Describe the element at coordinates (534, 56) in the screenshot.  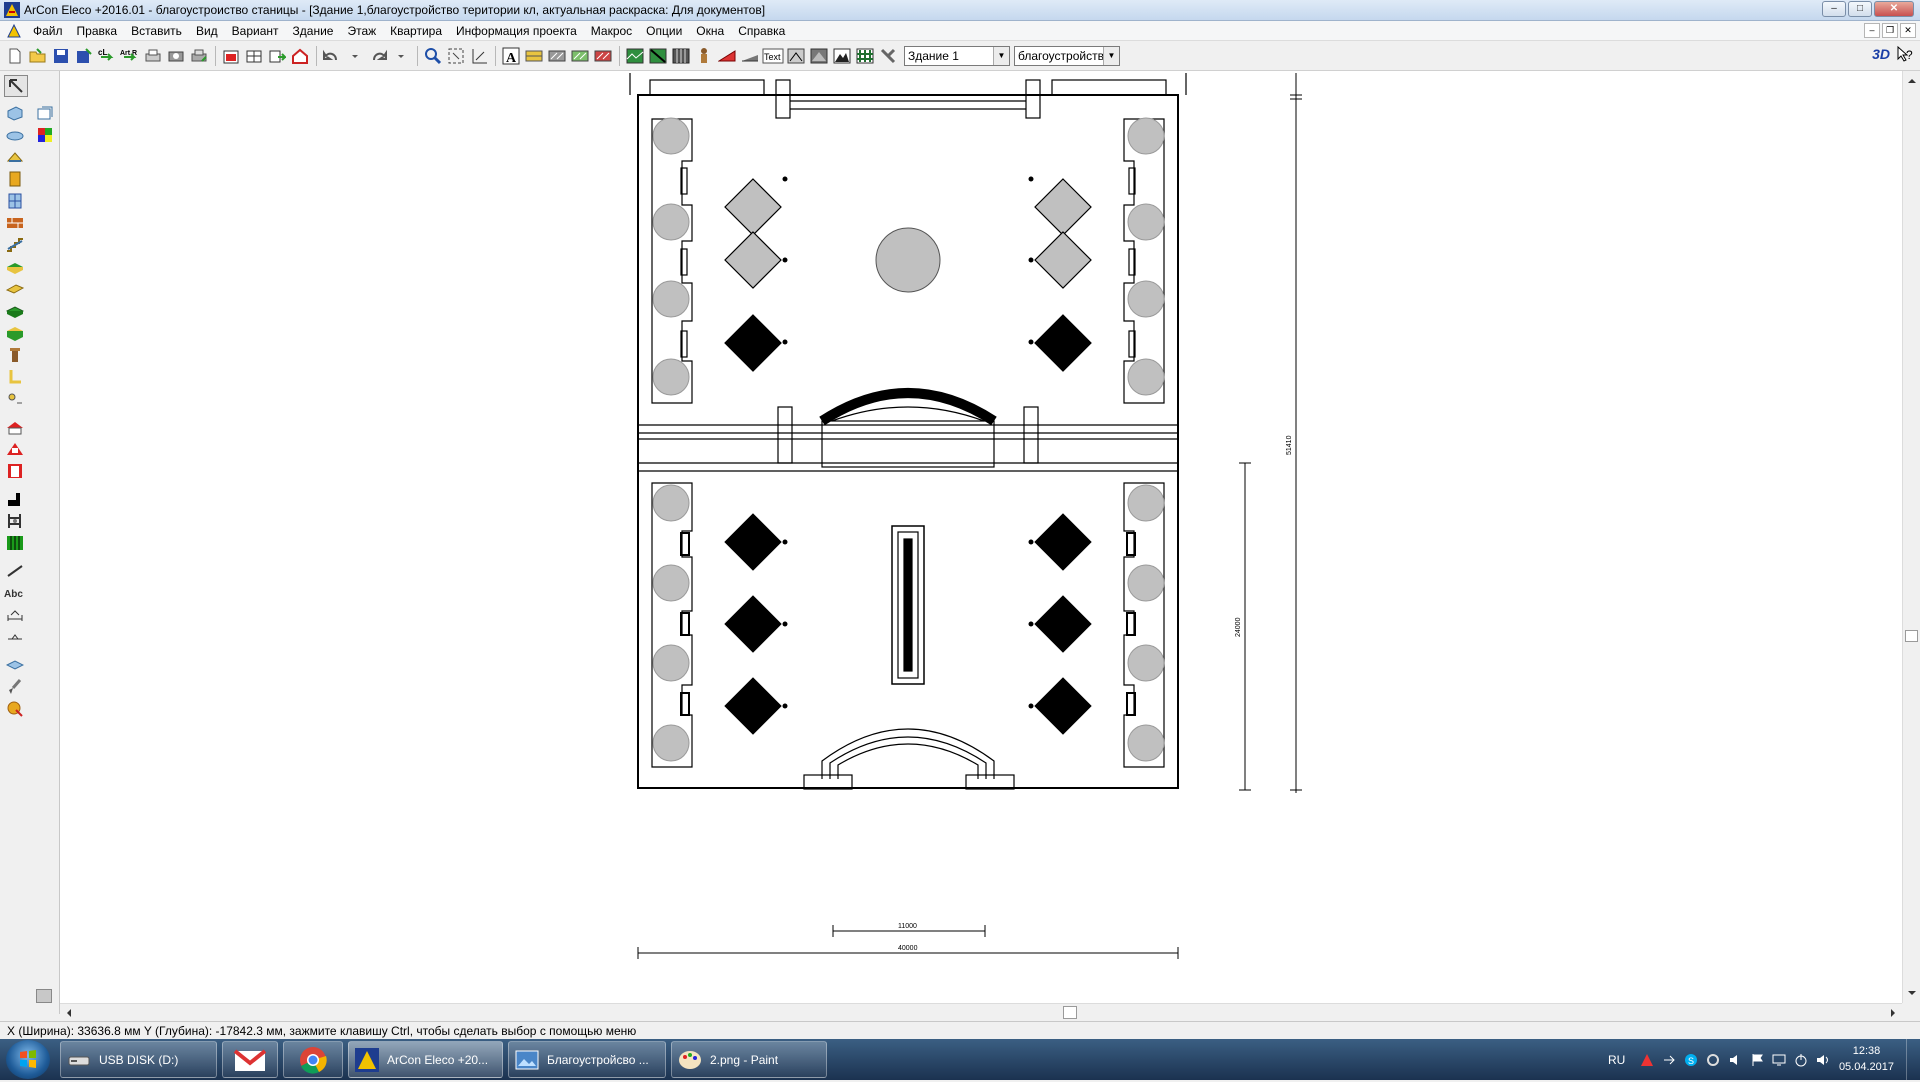
I see `hatch-yellow-icon` at that location.